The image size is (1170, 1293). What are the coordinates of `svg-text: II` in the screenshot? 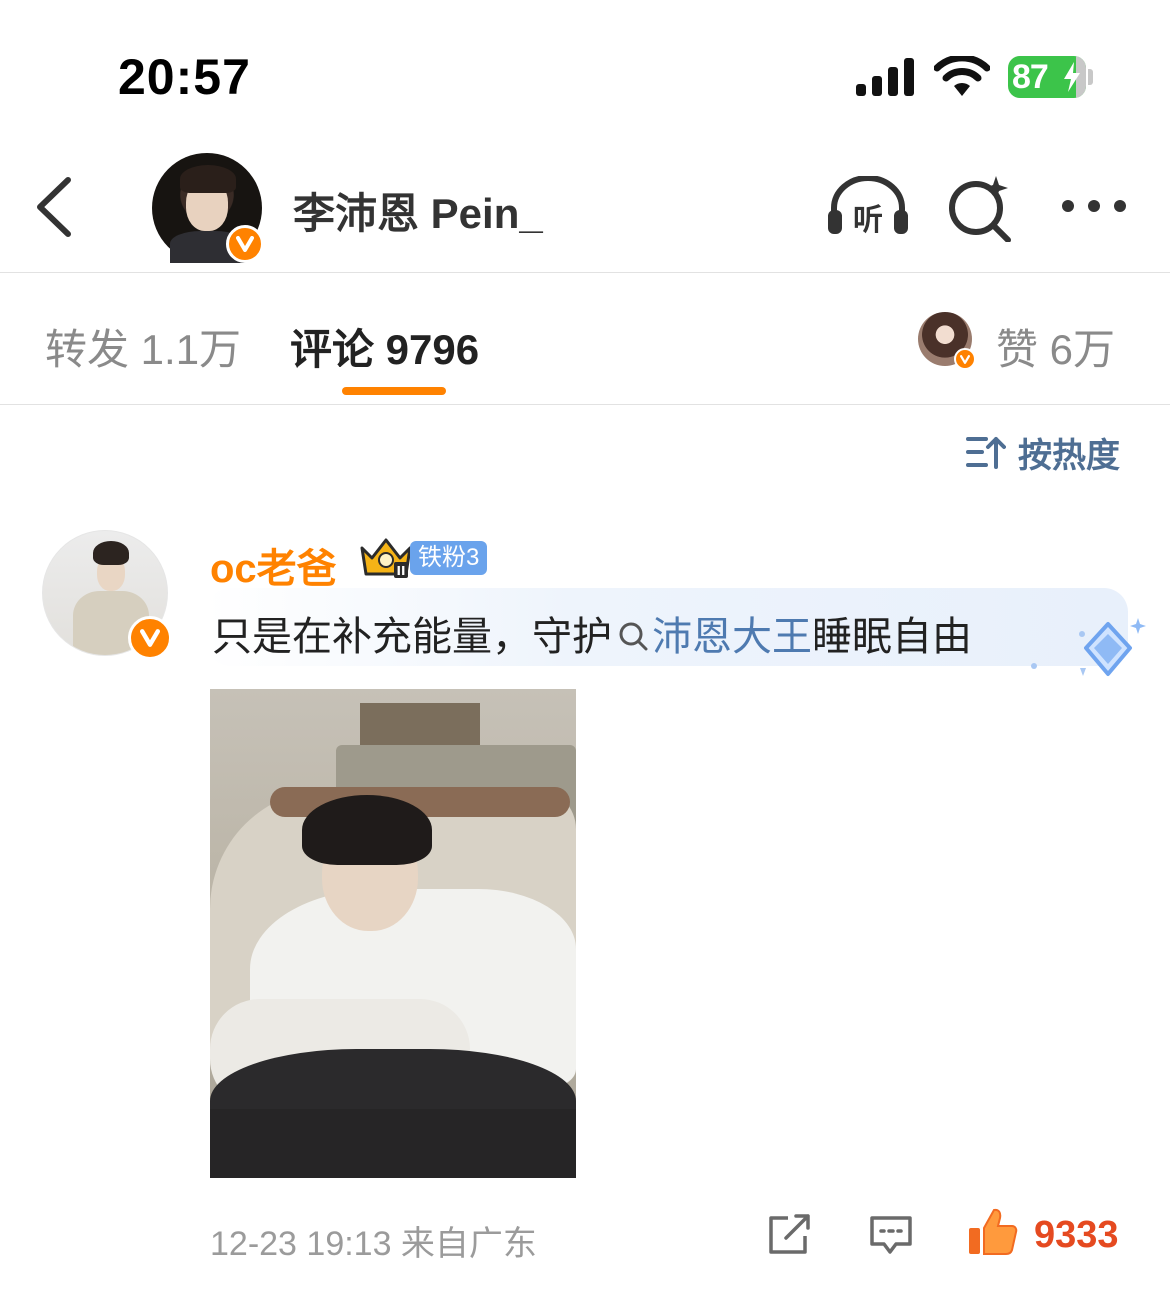 It's located at (401, 571).